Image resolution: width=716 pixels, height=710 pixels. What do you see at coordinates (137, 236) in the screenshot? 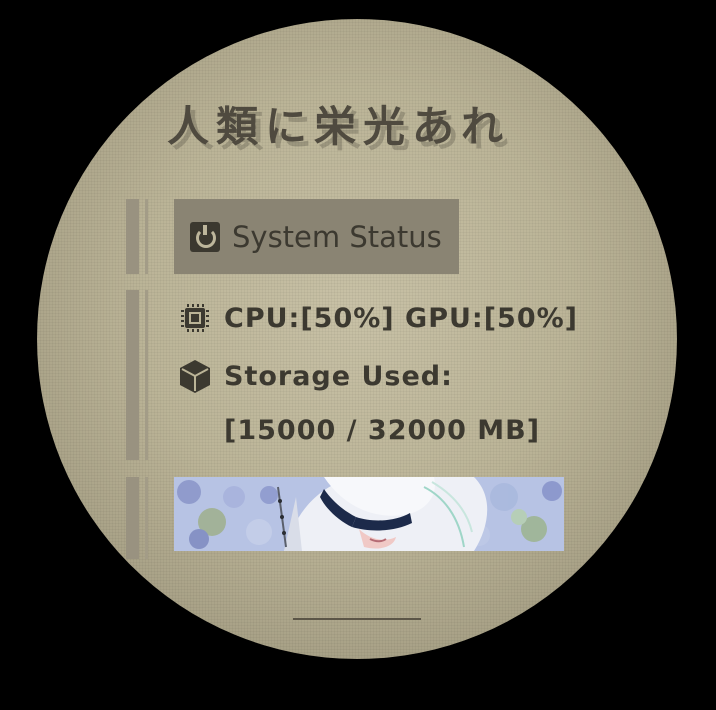
I see `rail-status` at bounding box center [137, 236].